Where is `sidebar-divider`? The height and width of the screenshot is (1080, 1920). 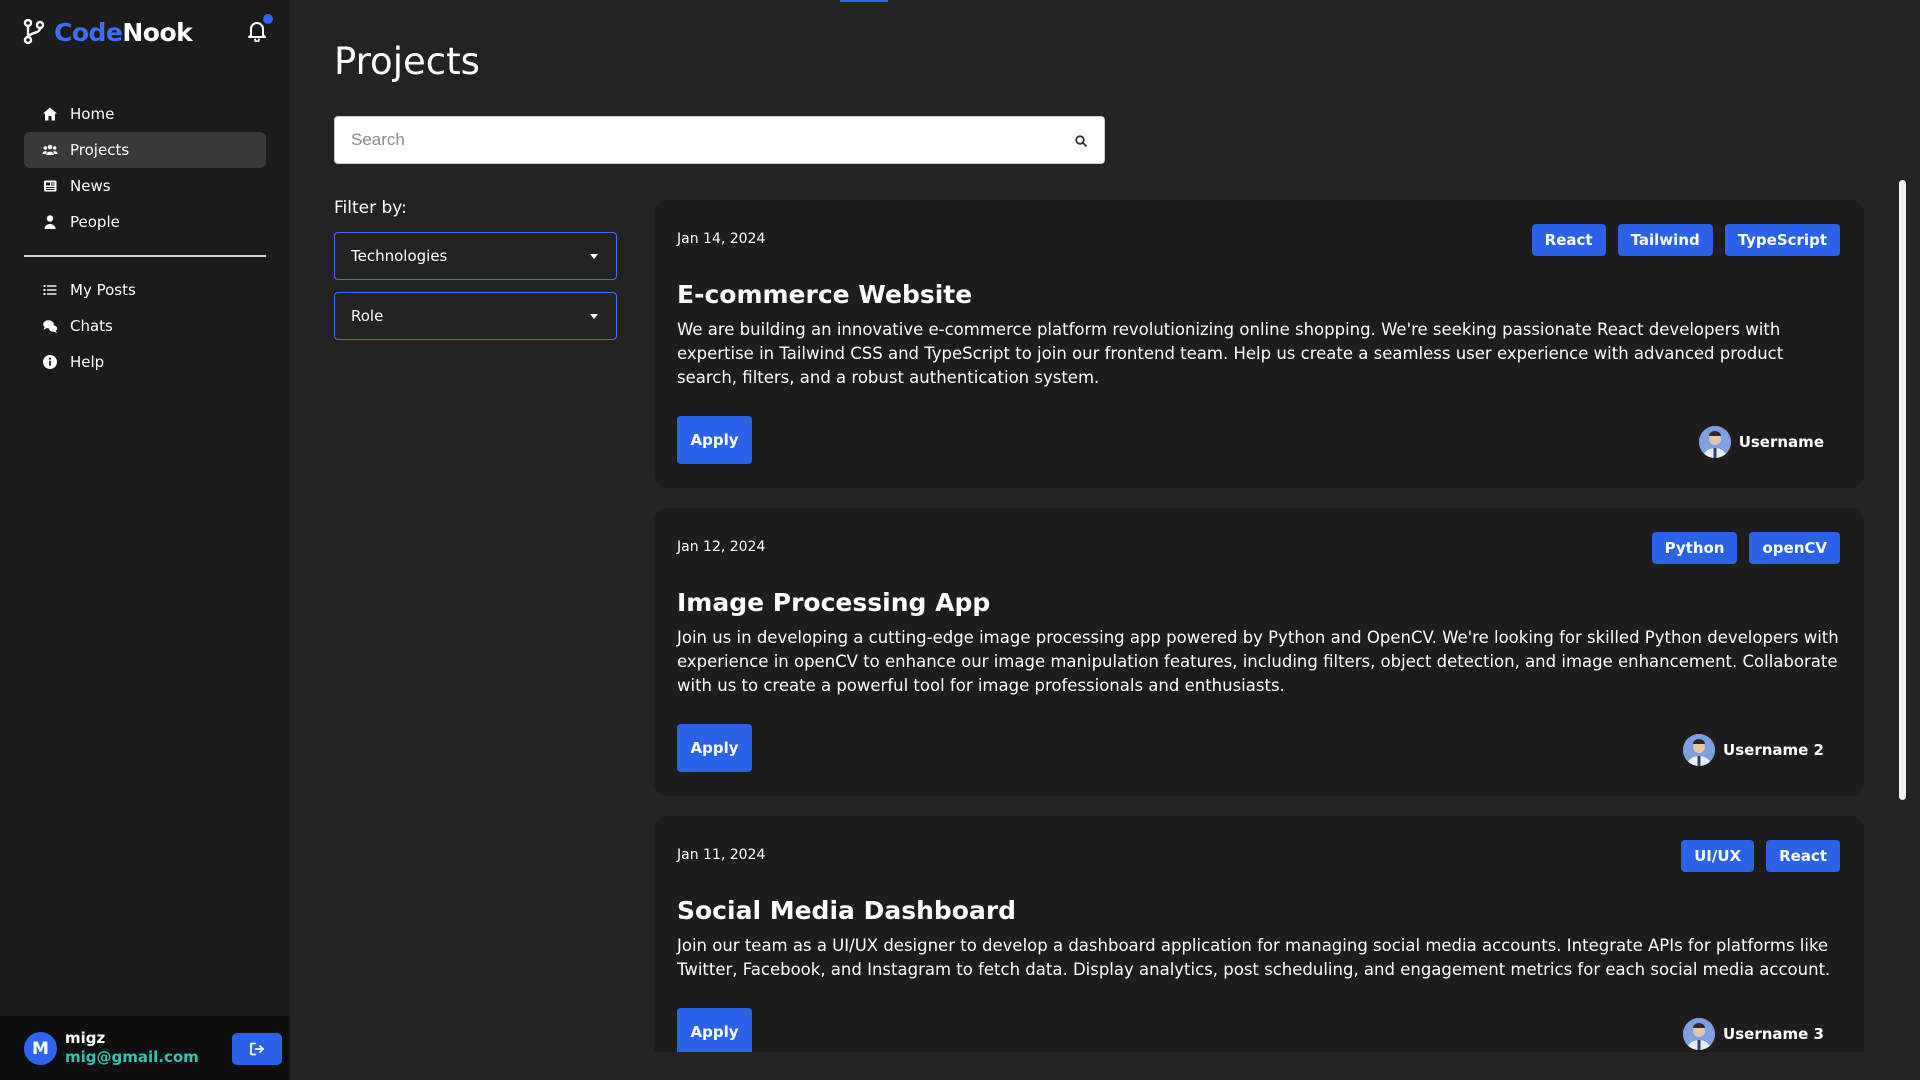 sidebar-divider is located at coordinates (145, 256).